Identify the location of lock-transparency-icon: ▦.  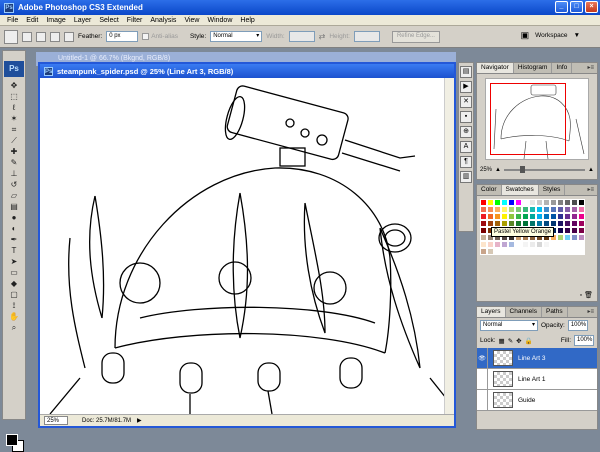
(502, 341).